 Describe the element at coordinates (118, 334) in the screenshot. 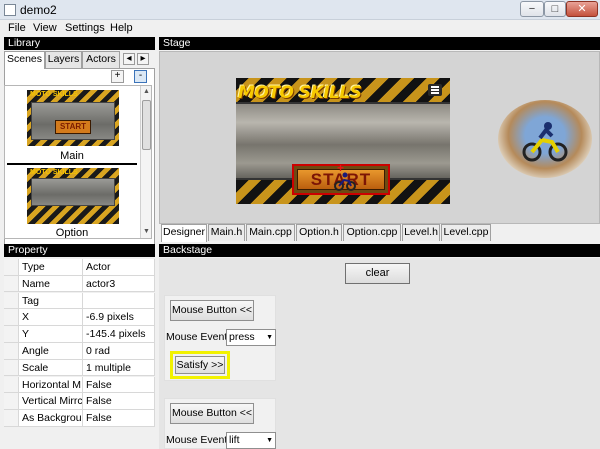

I see `property-value: -145.4 pixels` at that location.